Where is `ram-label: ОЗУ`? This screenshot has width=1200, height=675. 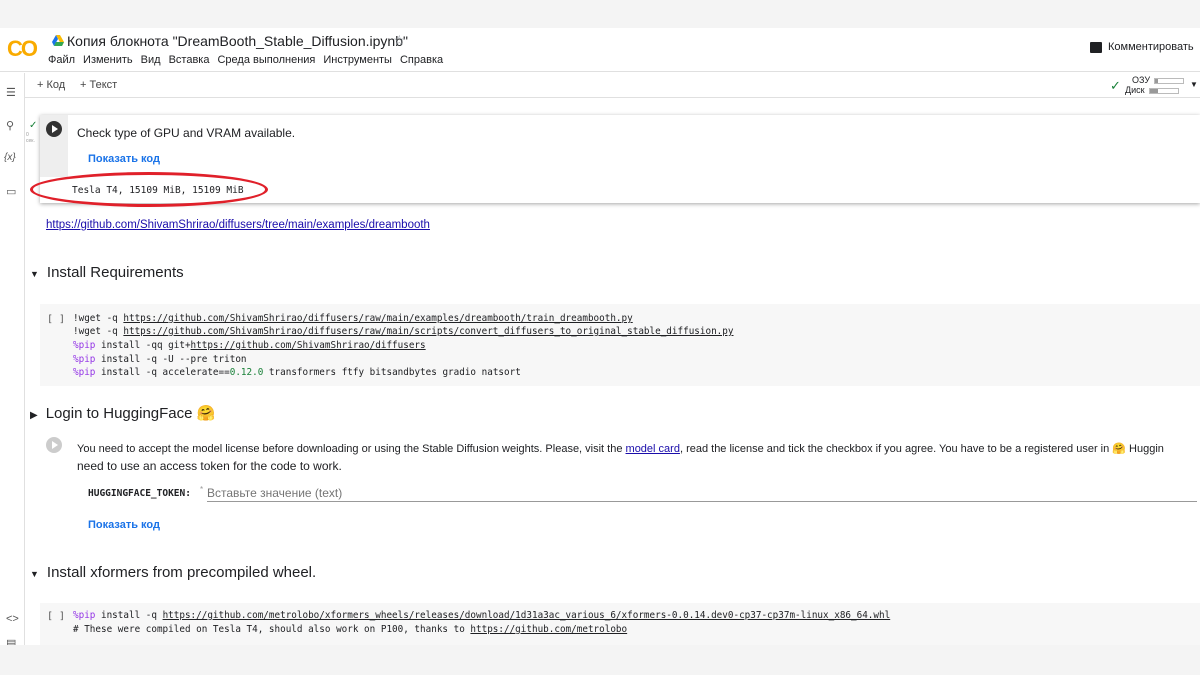
ram-label: ОЗУ is located at coordinates (1141, 80).